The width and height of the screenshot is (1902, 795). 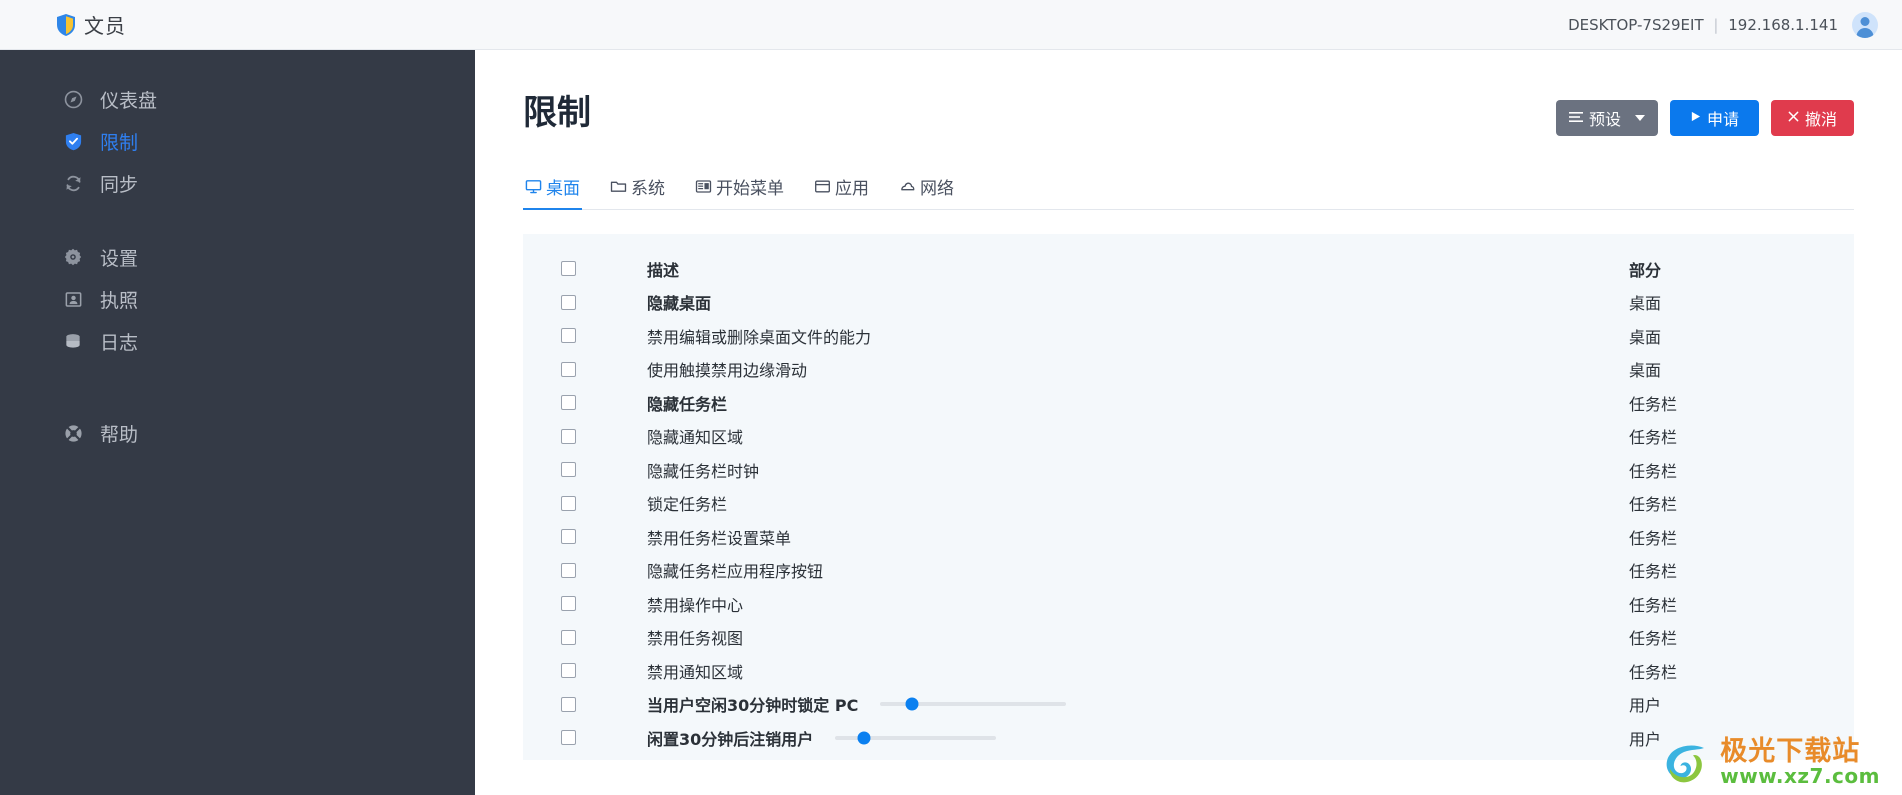 What do you see at coordinates (1865, 24) in the screenshot?
I see `user-avatar-icon` at bounding box center [1865, 24].